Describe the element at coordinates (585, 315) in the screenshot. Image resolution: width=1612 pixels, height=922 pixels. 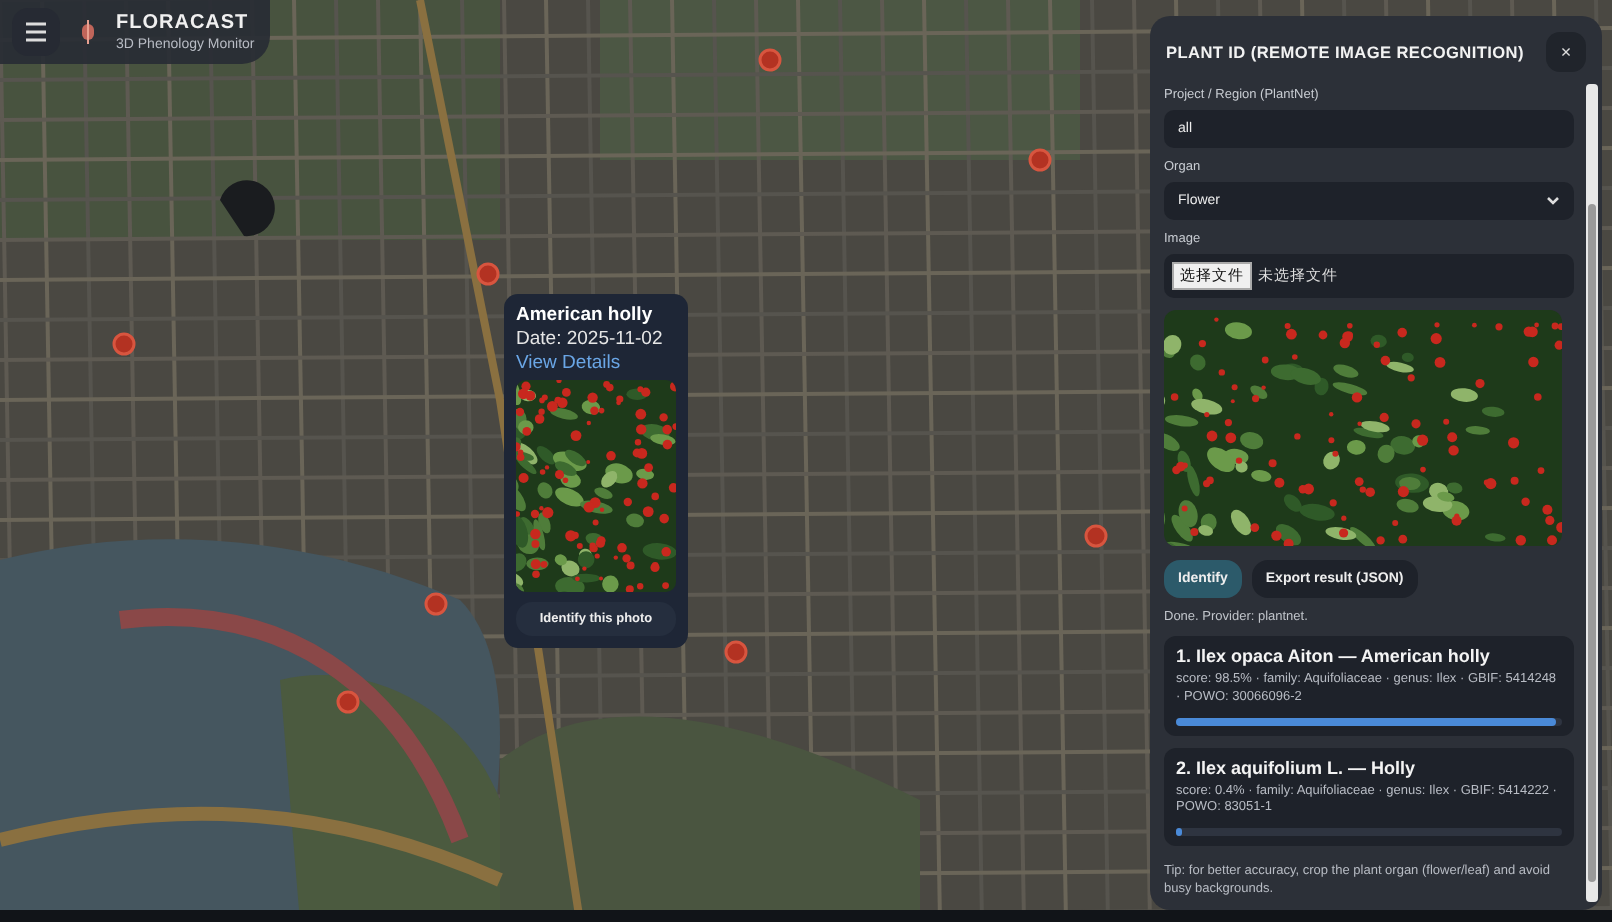
I see `popup-title: American holly` at that location.